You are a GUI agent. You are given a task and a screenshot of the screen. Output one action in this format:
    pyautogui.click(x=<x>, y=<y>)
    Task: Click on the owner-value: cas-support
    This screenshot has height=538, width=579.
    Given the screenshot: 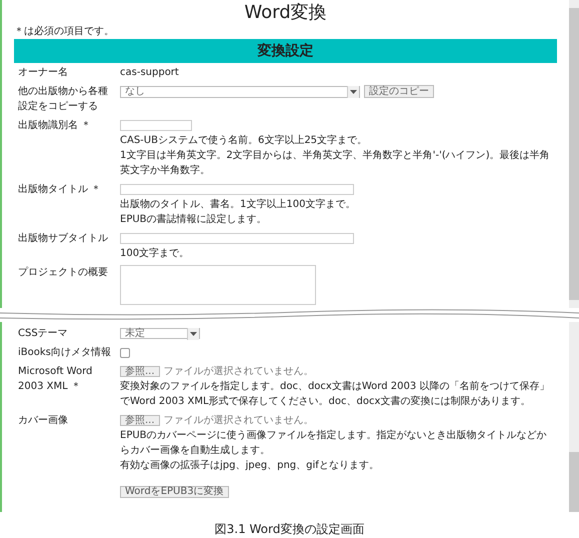 What is the action you would take?
    pyautogui.click(x=149, y=73)
    